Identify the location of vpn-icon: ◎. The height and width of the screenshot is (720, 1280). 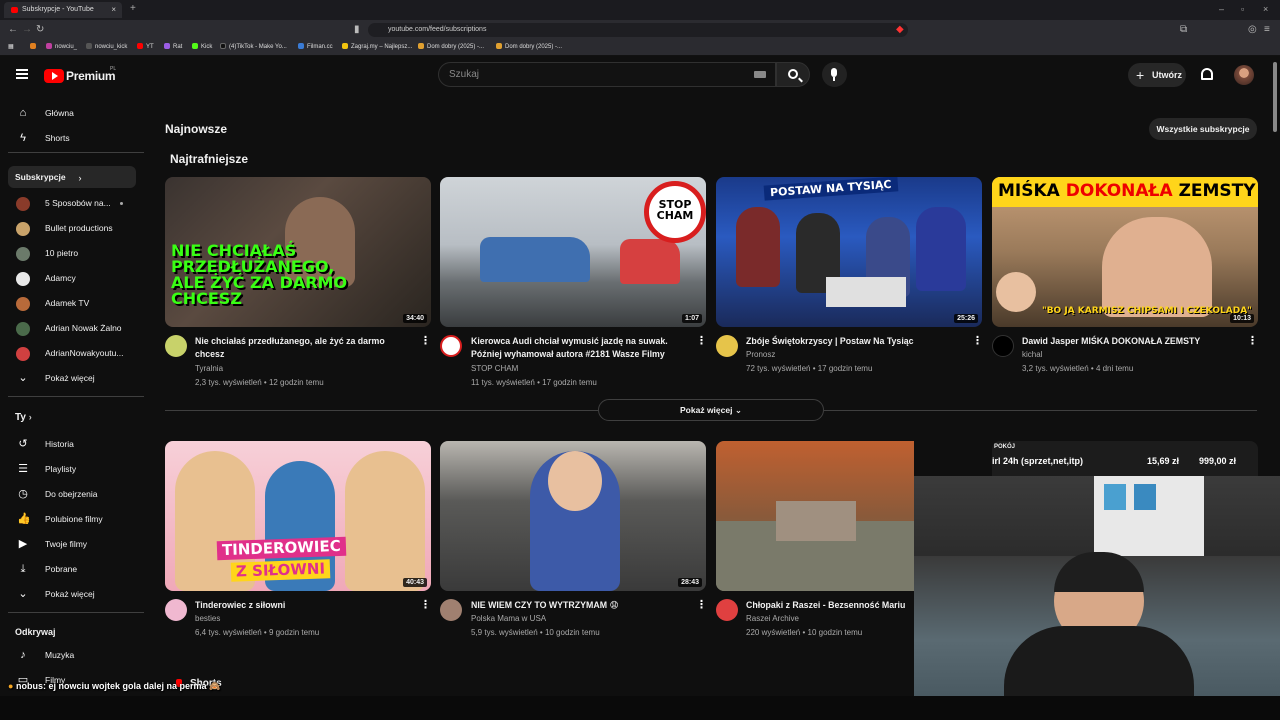
(1252, 29).